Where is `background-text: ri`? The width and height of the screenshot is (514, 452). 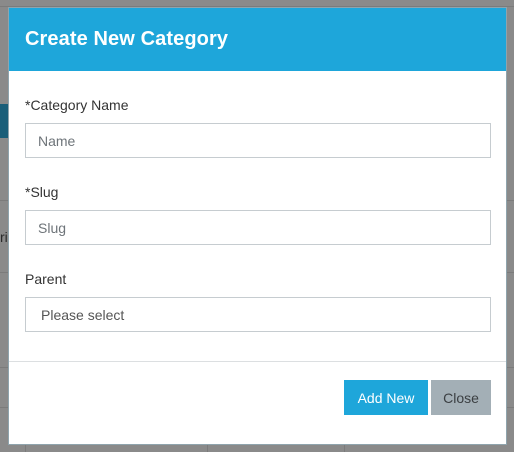
background-text: ri is located at coordinates (4, 237).